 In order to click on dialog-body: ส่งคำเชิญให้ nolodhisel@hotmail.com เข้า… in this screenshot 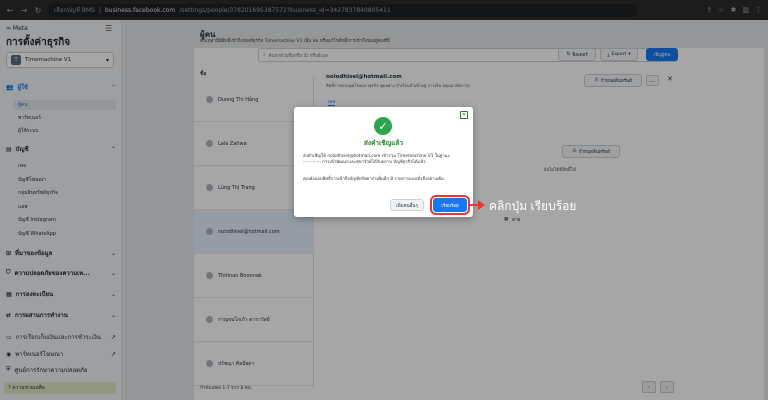, I will do `click(376, 159)`.